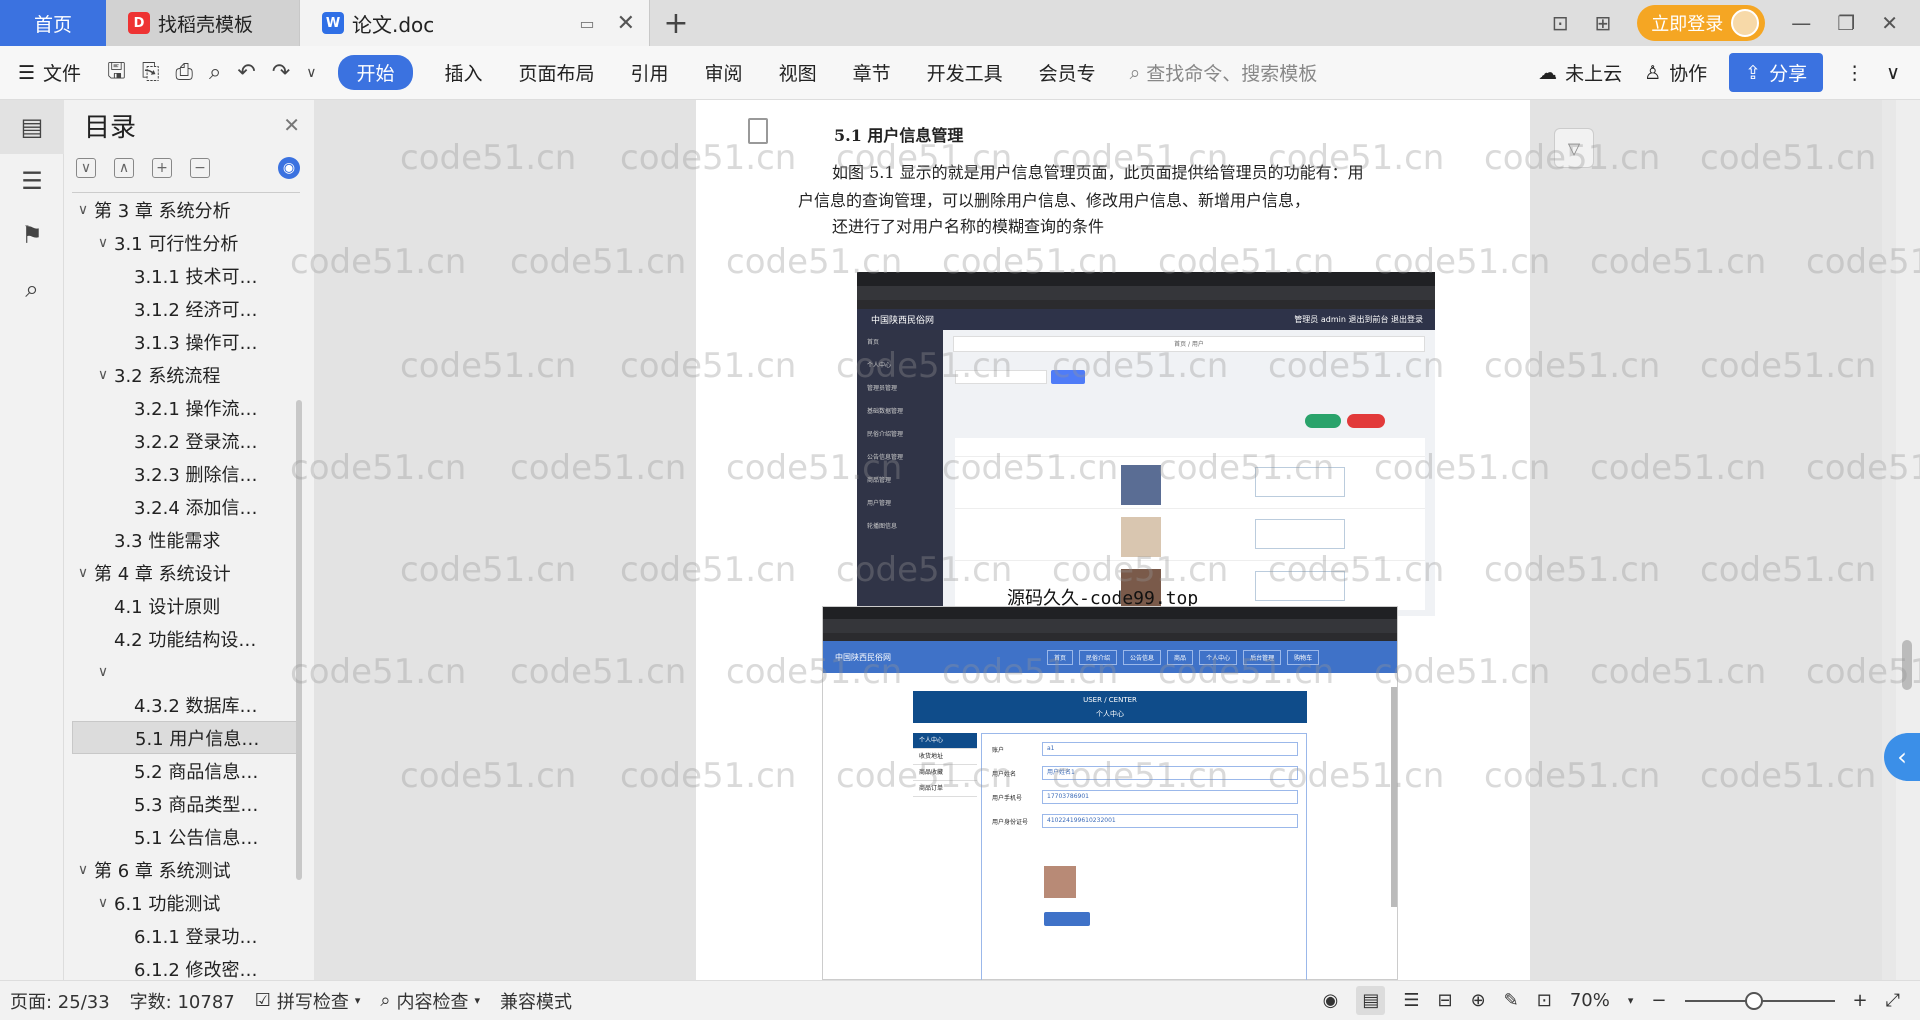 The width and height of the screenshot is (1920, 1020). Describe the element at coordinates (586, 23) in the screenshot. I see `monitor-icon: ▭` at that location.